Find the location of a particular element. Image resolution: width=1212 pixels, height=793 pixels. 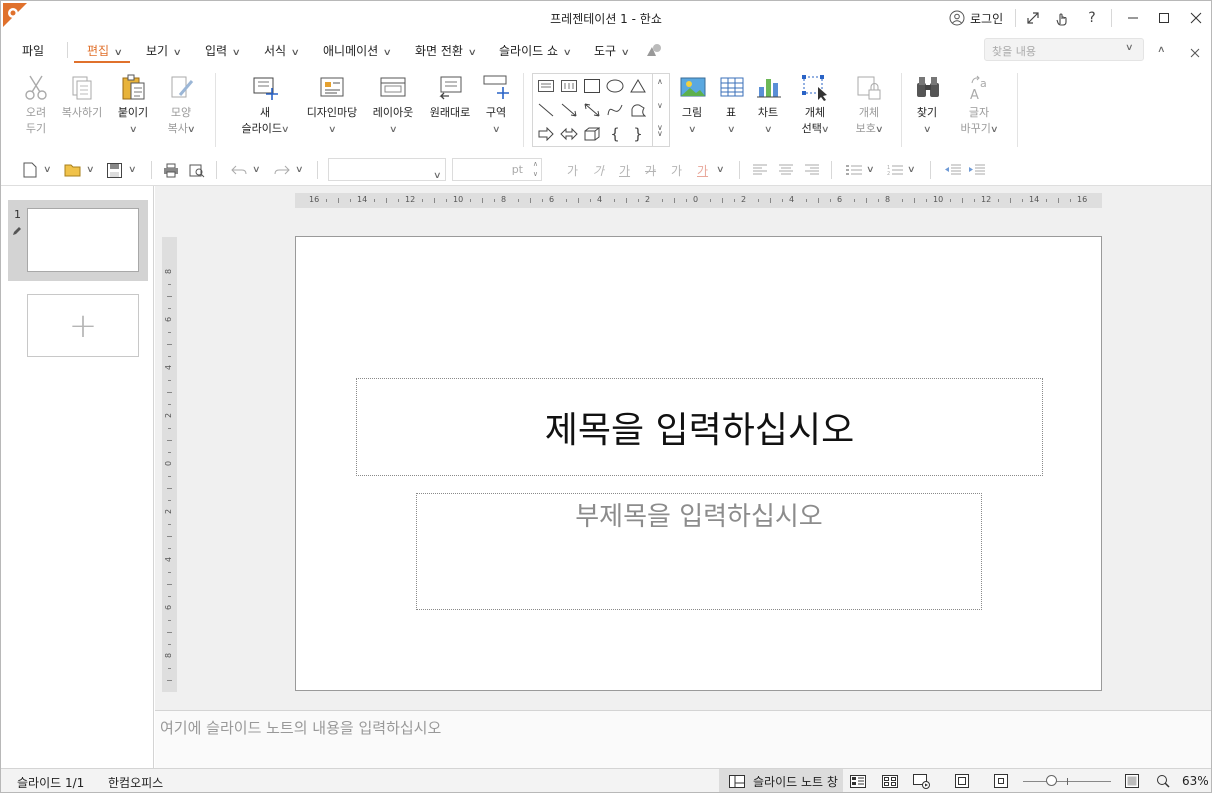

underline-button: 가 is located at coordinates (624, 170).